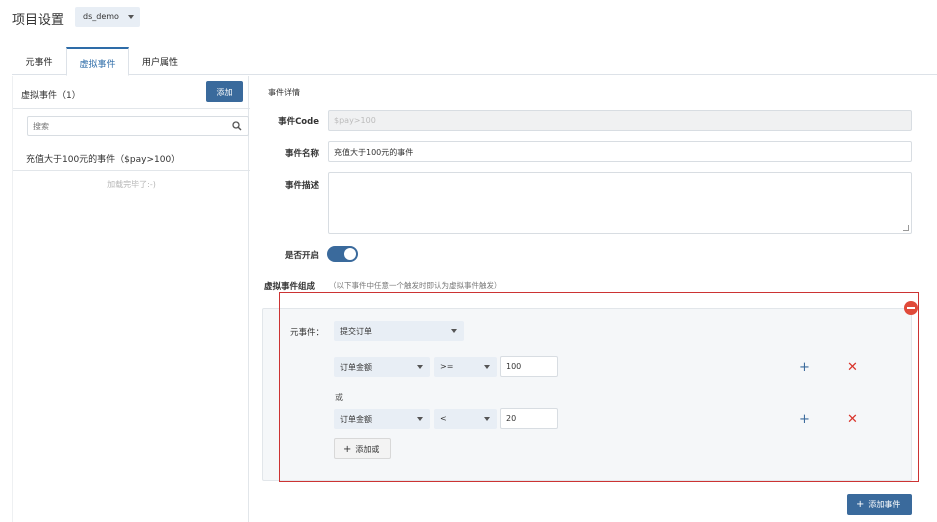  I want to click on composition-hint: （以下事件中任意一个触发时即认为虚拟事件触发）, so click(415, 285).